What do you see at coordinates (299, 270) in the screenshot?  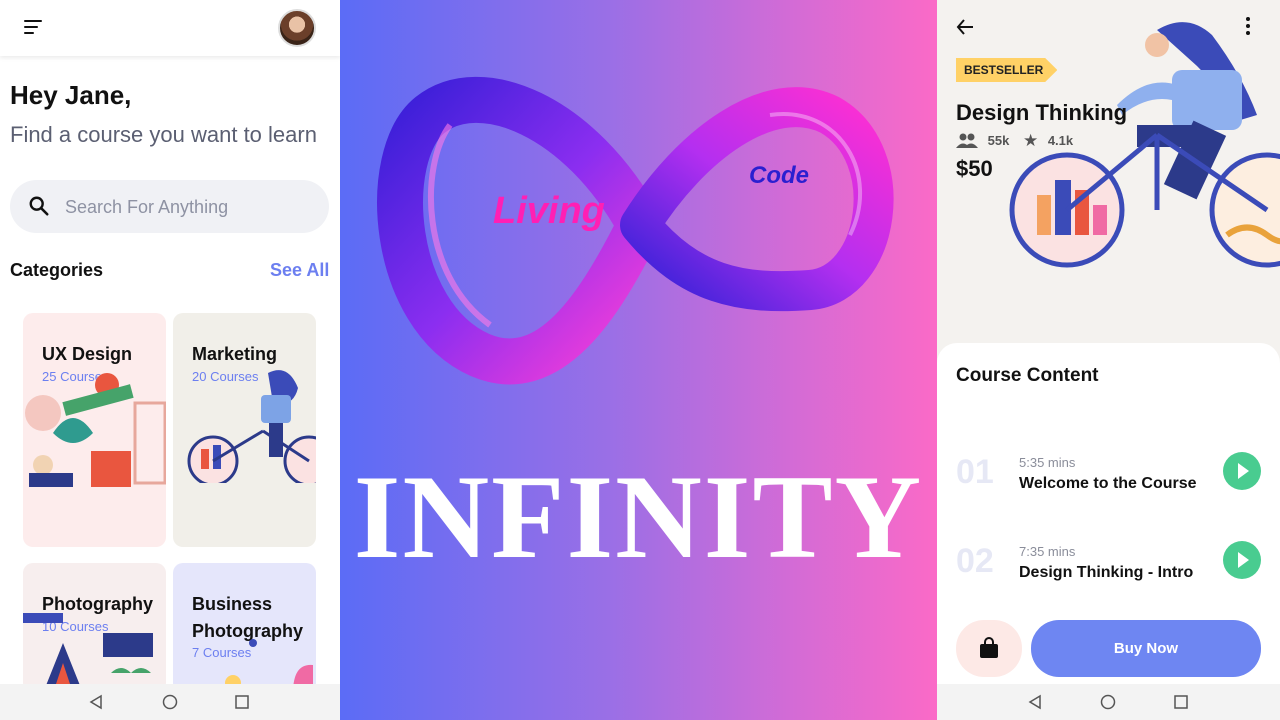 I see `see-all-link: See All` at bounding box center [299, 270].